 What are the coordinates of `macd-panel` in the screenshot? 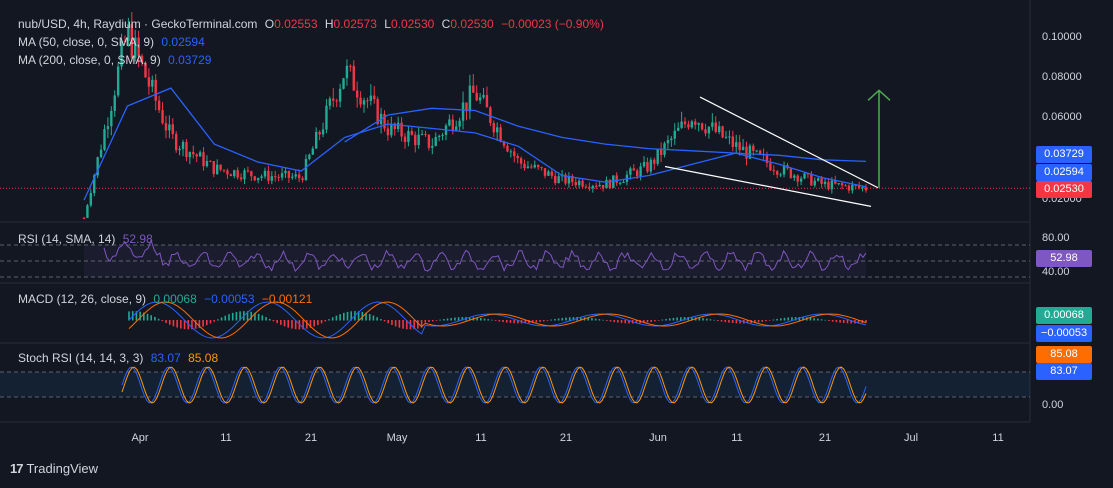 It's located at (497, 320).